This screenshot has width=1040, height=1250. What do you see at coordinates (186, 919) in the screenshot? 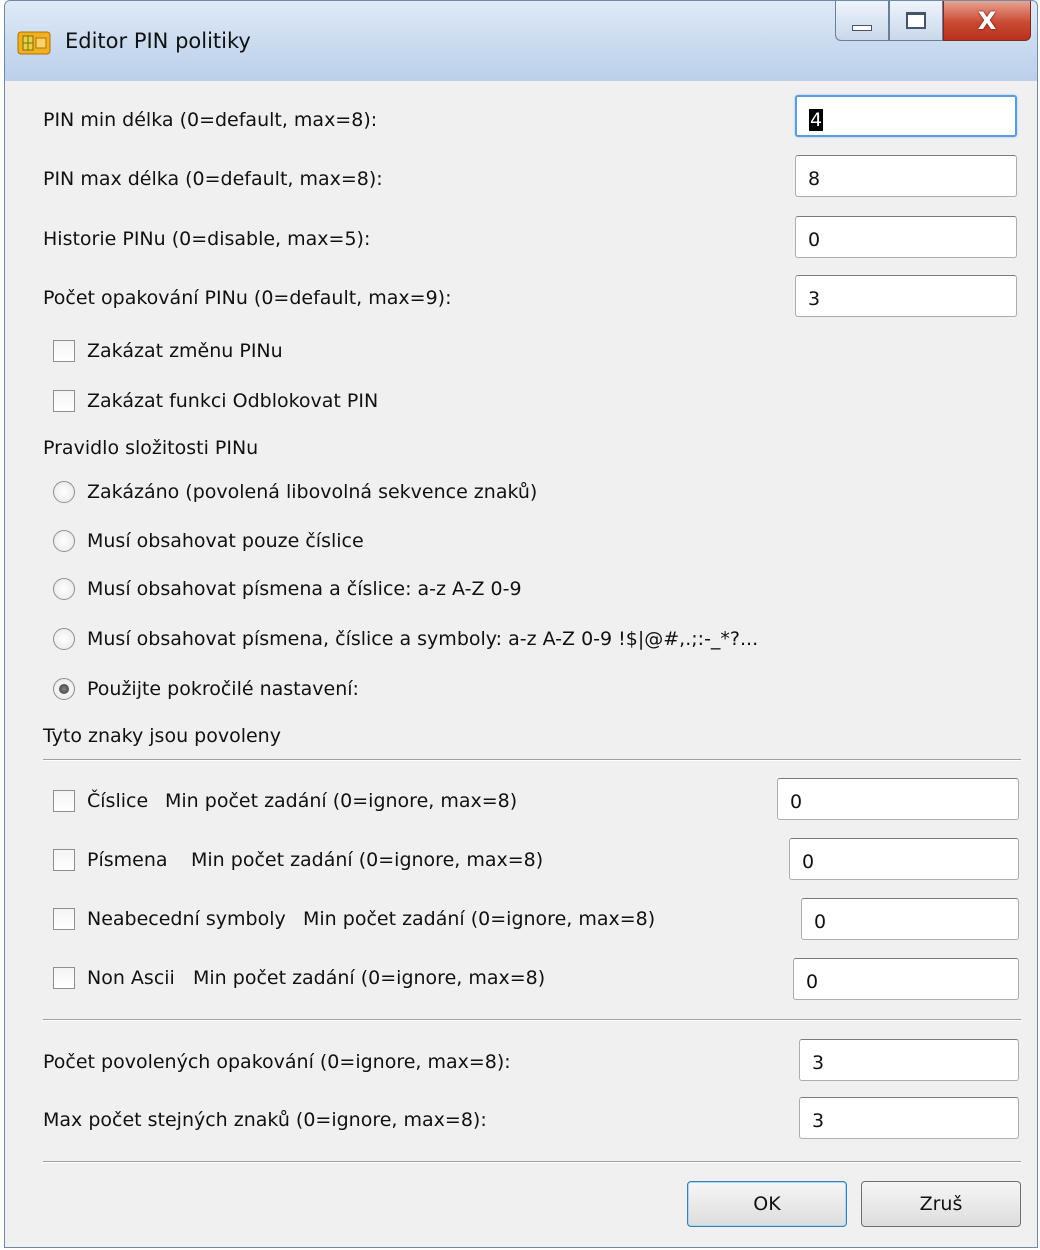
I see `symbols-label: Neabecední symboly` at bounding box center [186, 919].